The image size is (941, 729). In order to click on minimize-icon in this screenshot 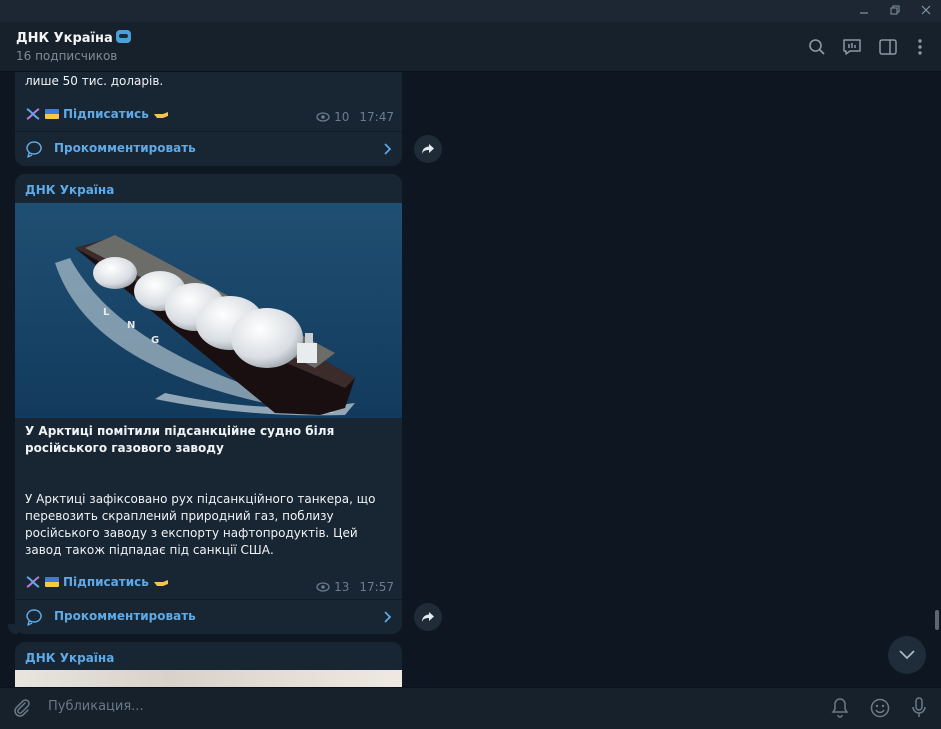, I will do `click(864, 13)`.